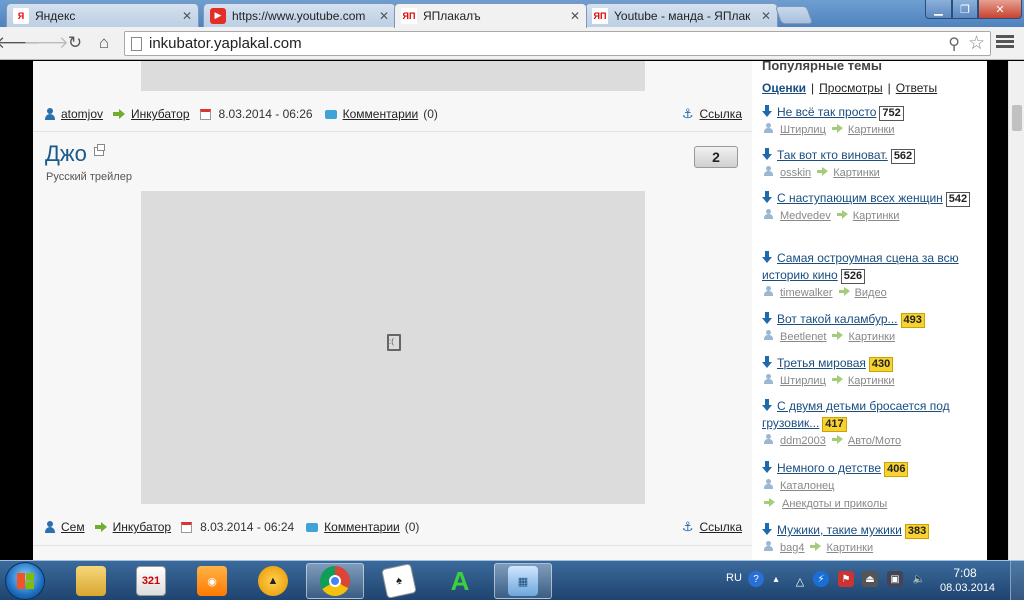 Image resolution: width=1024 pixels, height=600 pixels. What do you see at coordinates (794, 15) in the screenshot?
I see `new-tab-button` at bounding box center [794, 15].